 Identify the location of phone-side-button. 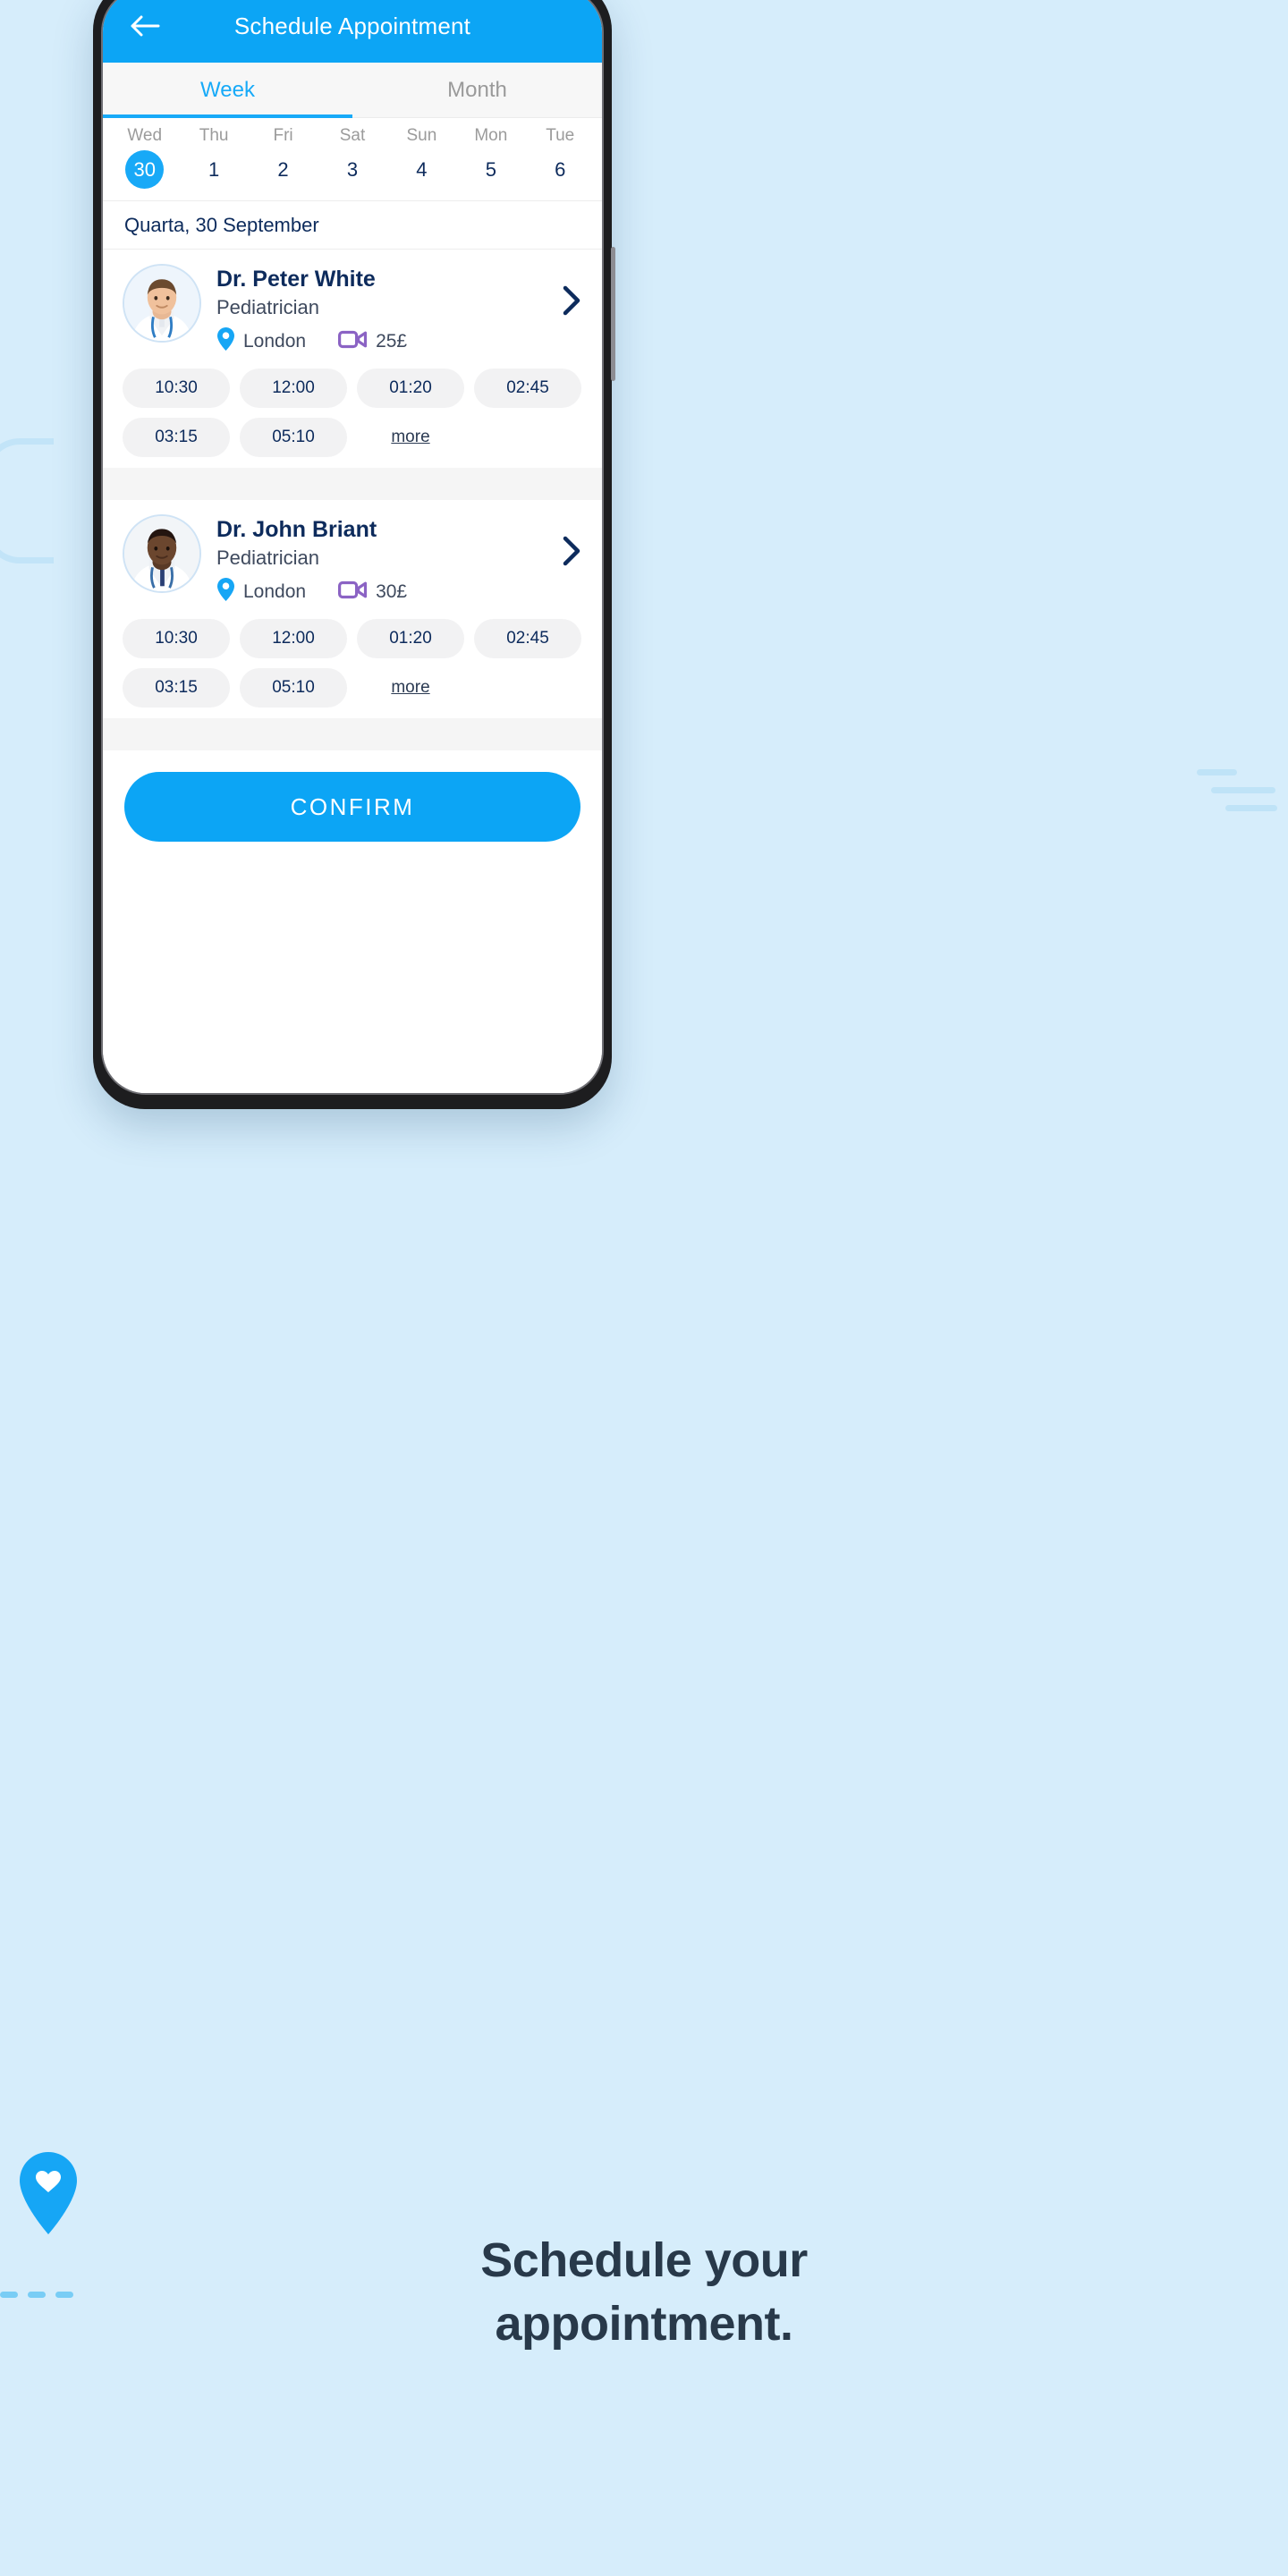
(613, 314).